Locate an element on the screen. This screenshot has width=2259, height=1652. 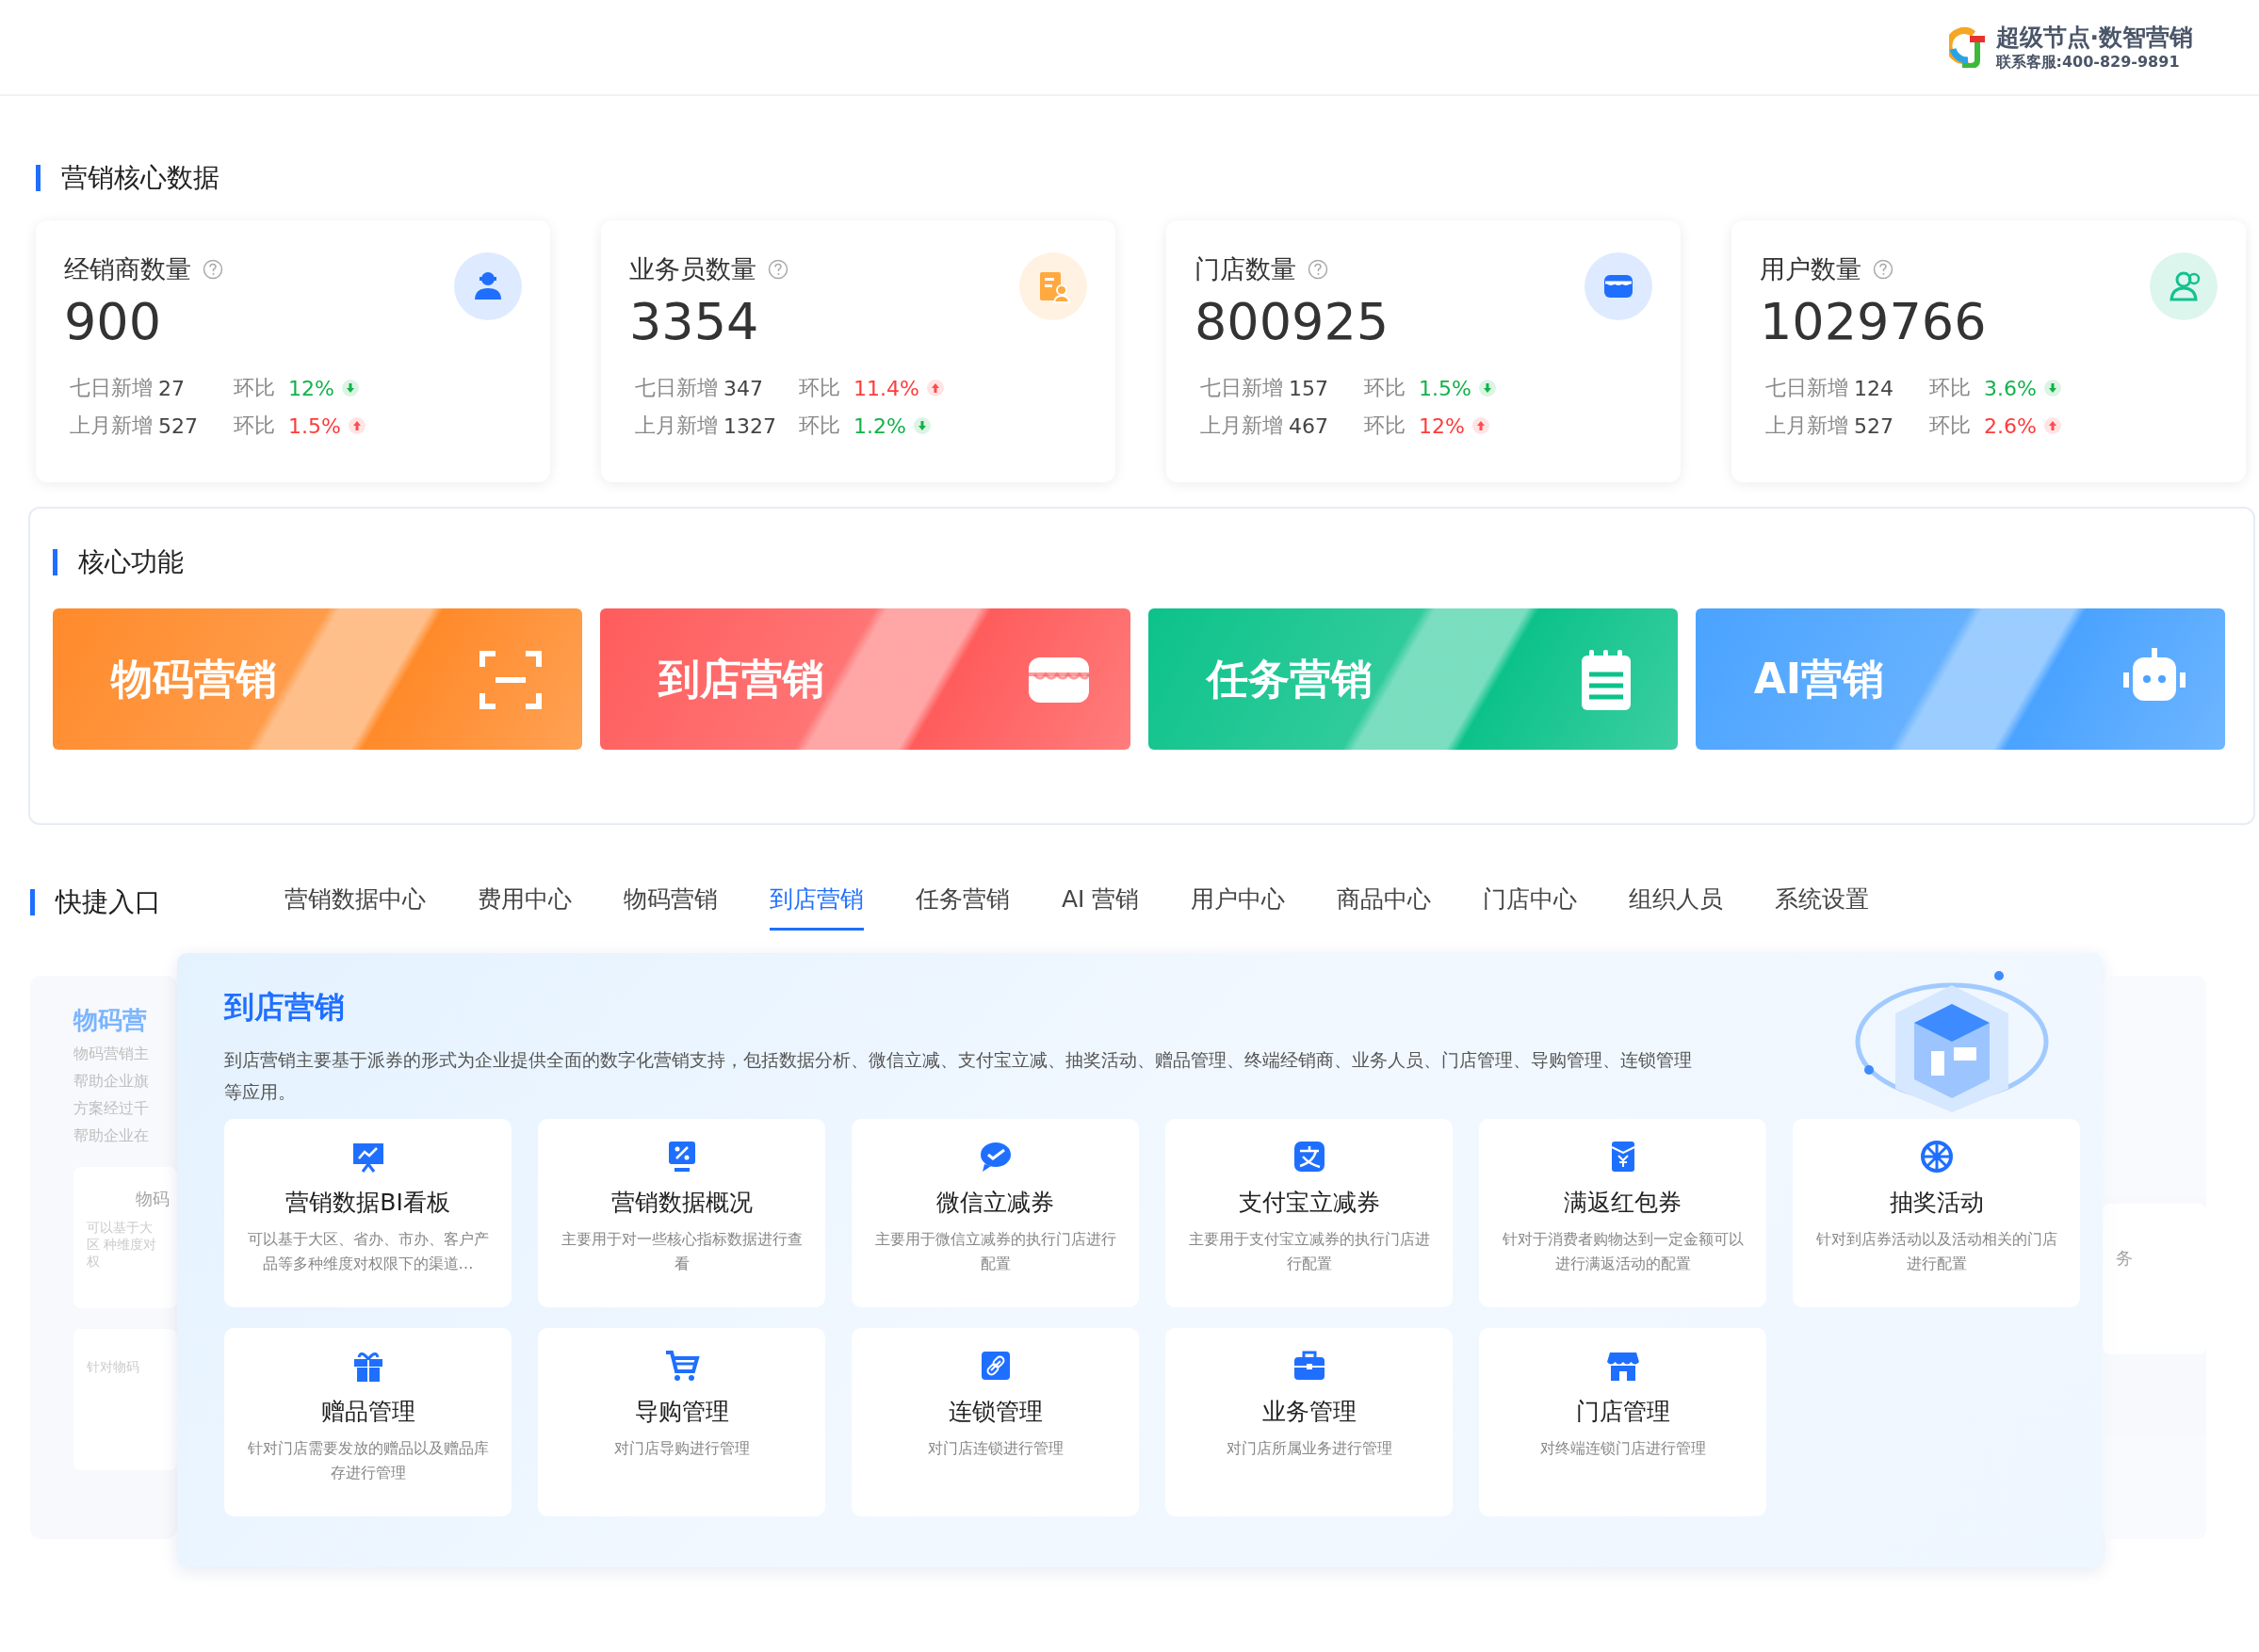
entry-card: 门店管理 对终端连锁门店进行管理 is located at coordinates (1622, 1422).